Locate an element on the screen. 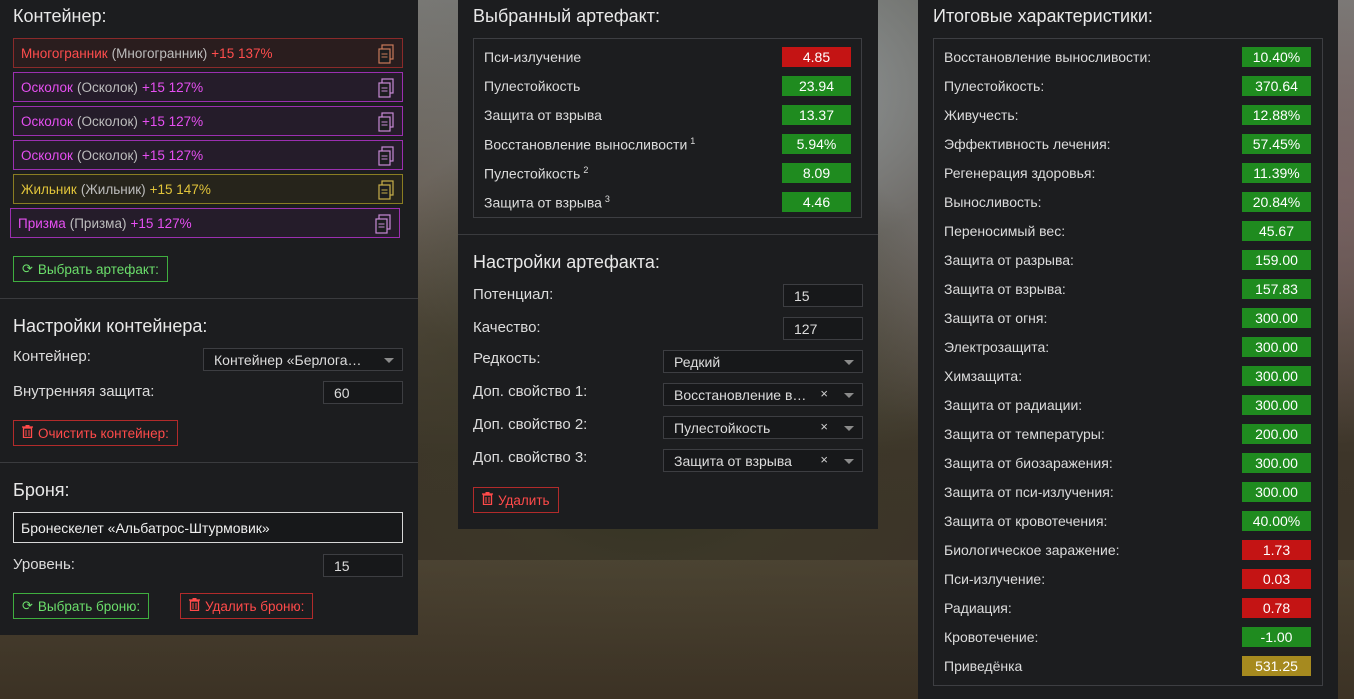  armor-name-field: Бронескелет «Альбатрос-Штурмовик» is located at coordinates (208, 527).